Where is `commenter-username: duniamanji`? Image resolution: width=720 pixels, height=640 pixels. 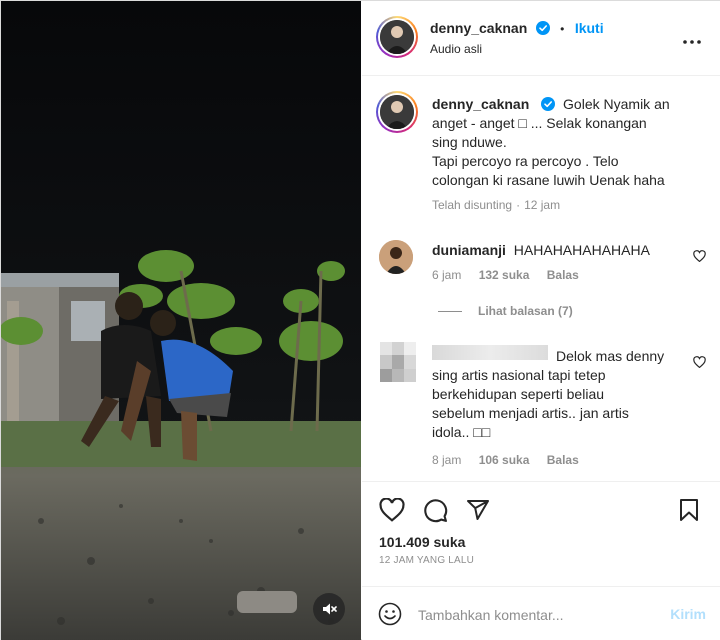 commenter-username: duniamanji is located at coordinates (469, 250).